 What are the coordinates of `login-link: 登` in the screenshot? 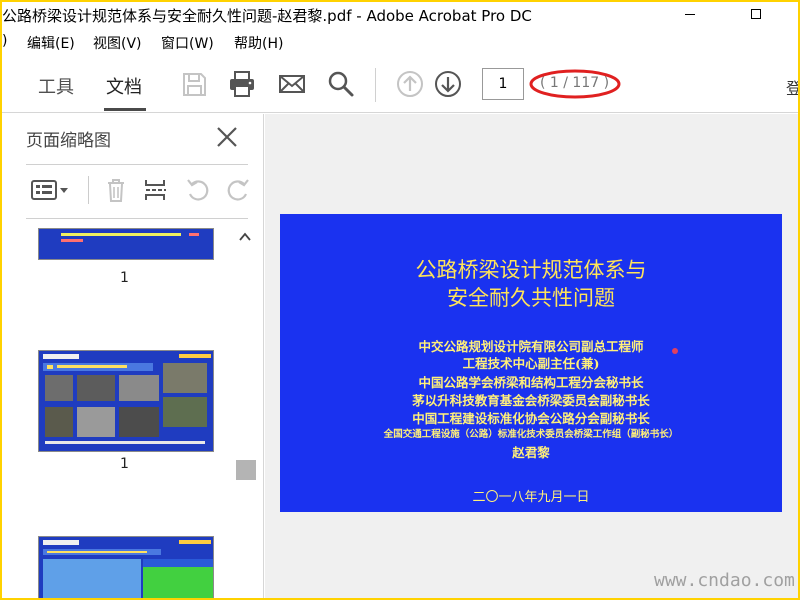 It's located at (792, 87).